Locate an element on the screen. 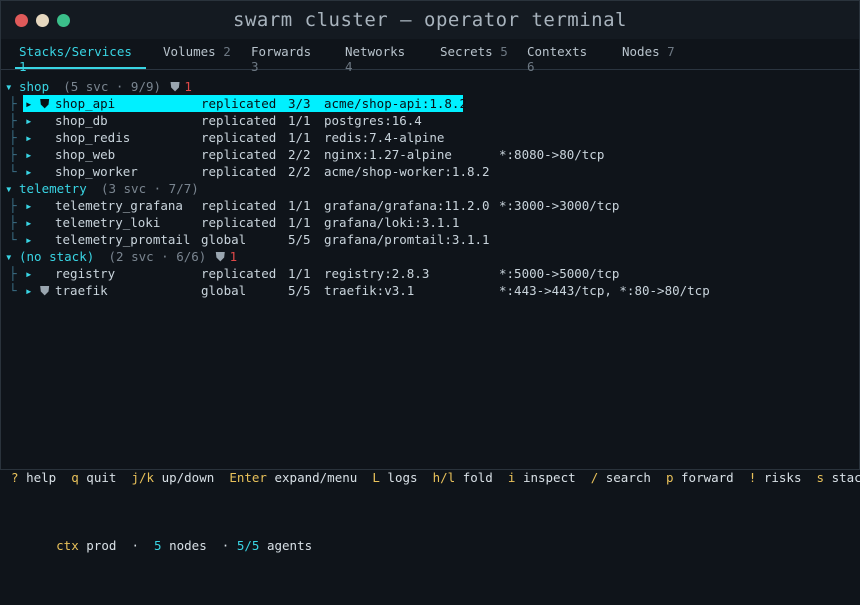 This screenshot has height=605, width=860. keybind-label: forward is located at coordinates (707, 477).